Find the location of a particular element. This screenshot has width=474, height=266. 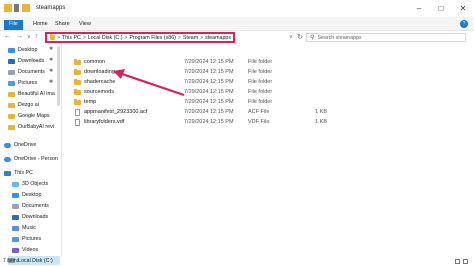

sidebar-item-downloads-pinned: Downloads is located at coordinates (26, 61).